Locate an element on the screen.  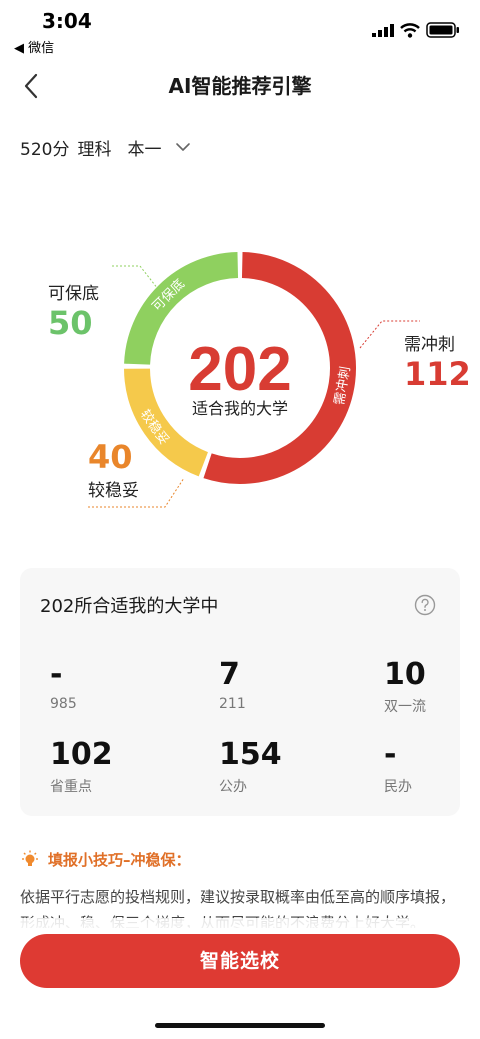
home-indicator is located at coordinates (240, 1025).